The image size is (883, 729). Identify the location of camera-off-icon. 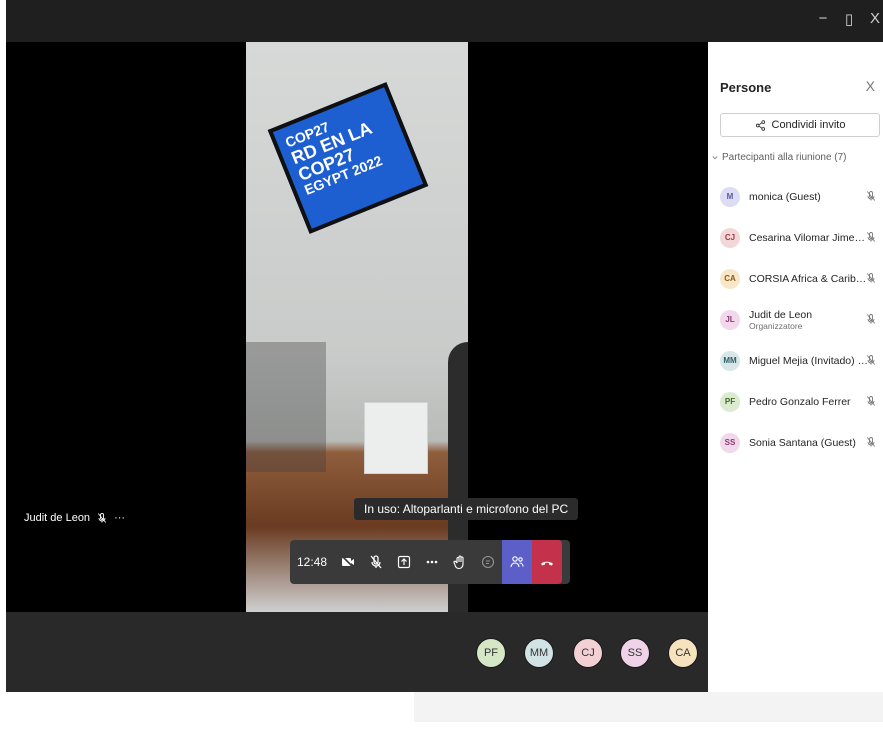
(348, 562).